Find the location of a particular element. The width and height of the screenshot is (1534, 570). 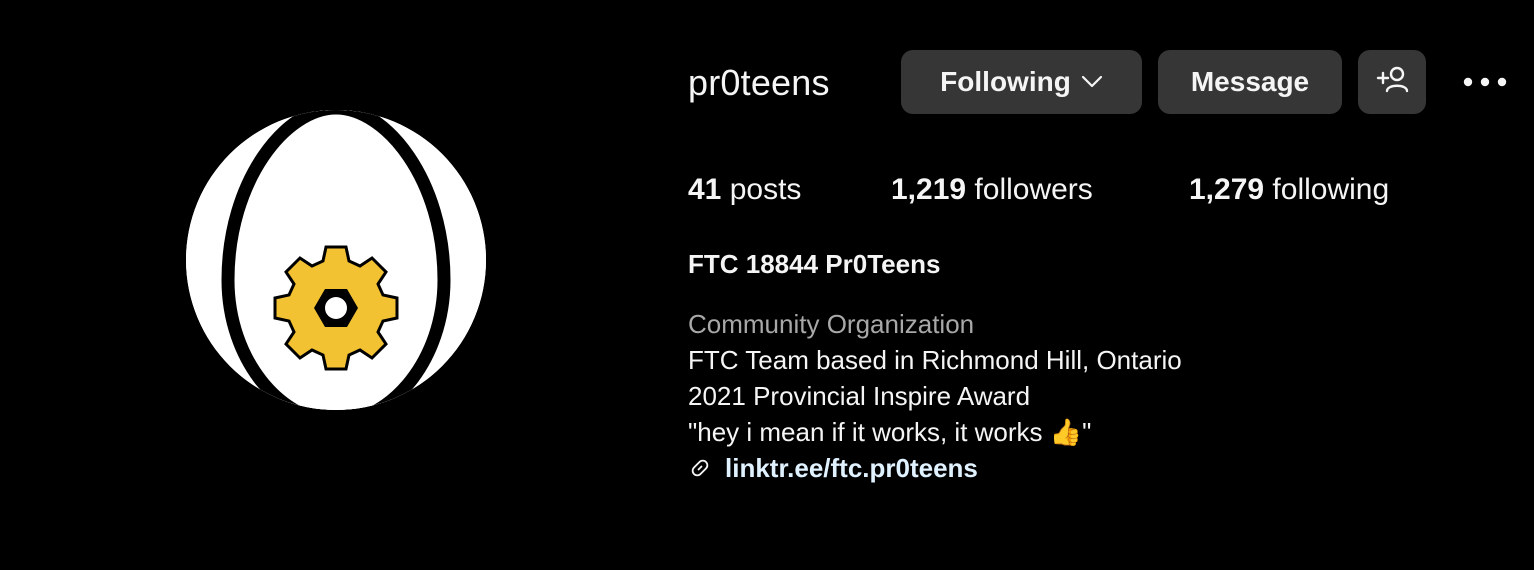

stat-followers: 1,219 followers is located at coordinates (992, 190).